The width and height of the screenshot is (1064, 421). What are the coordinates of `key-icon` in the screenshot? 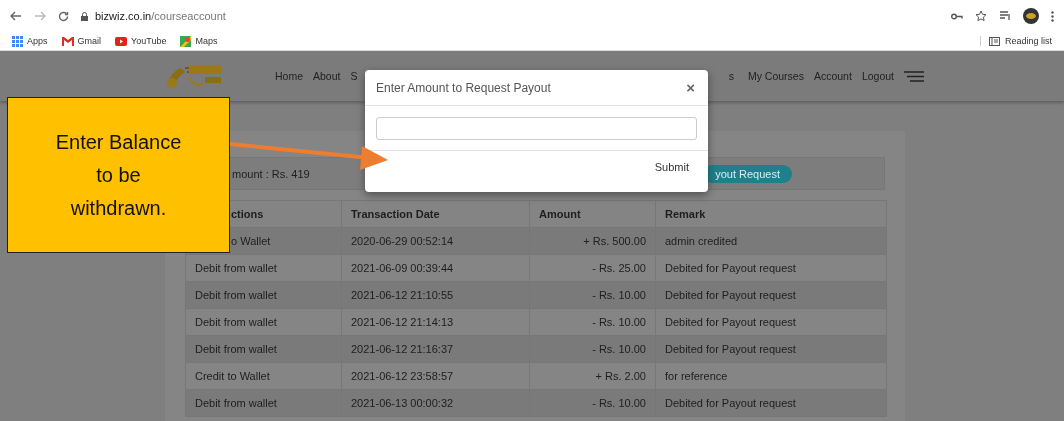 It's located at (957, 16).